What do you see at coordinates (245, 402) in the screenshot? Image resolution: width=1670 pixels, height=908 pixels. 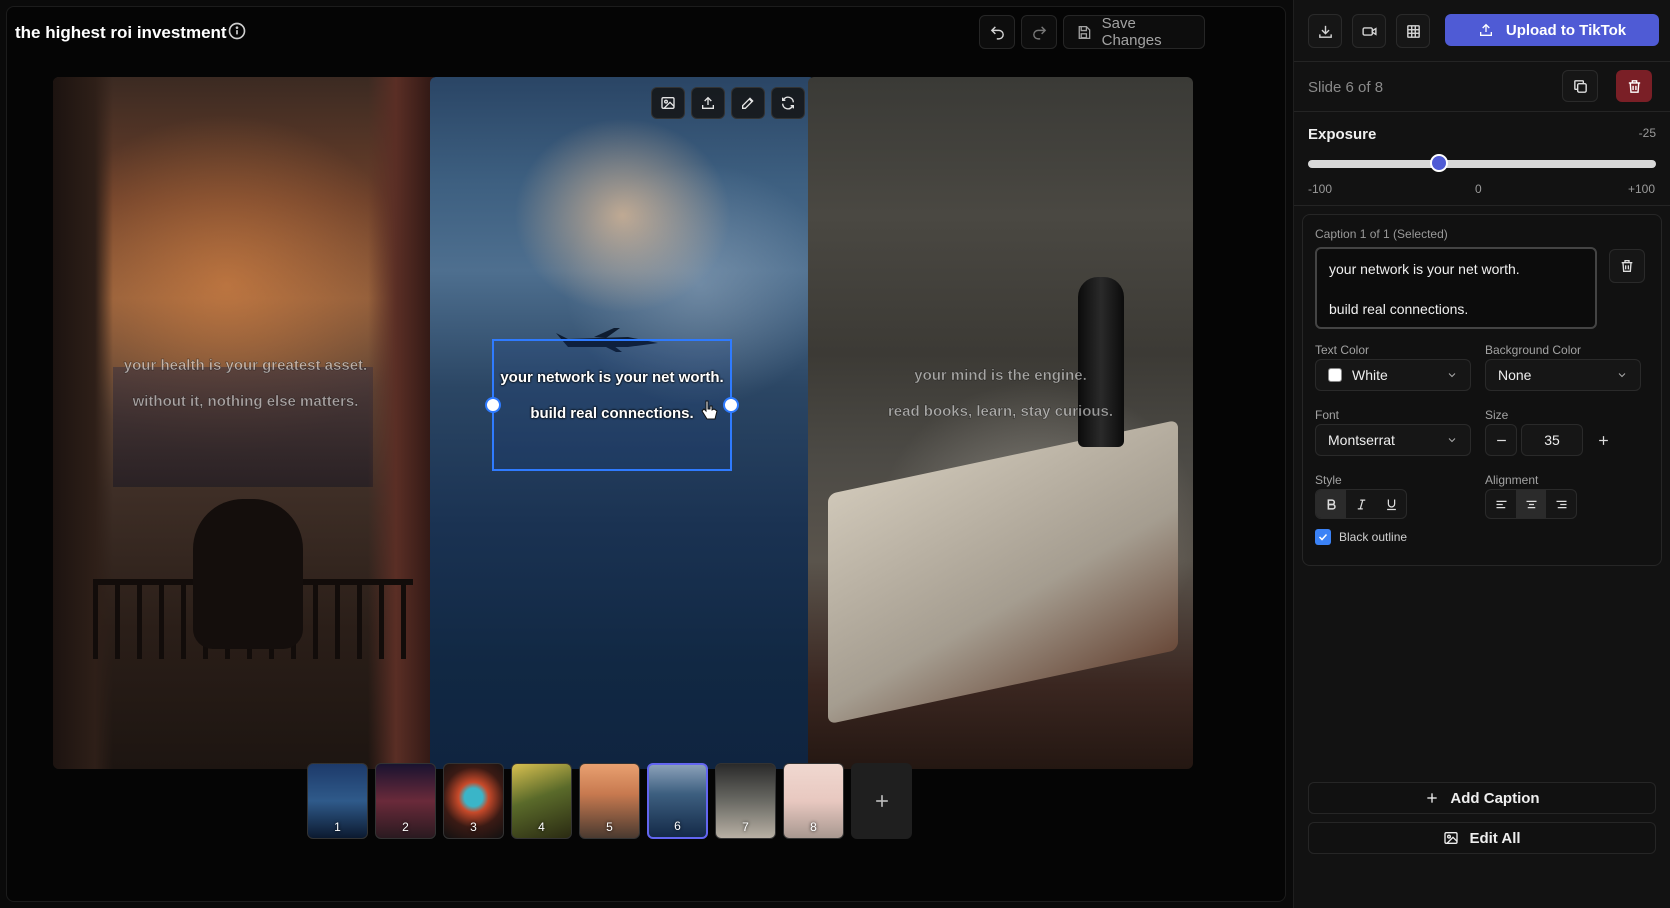 I see `caption-line-2: without it, nothing else matters.` at bounding box center [245, 402].